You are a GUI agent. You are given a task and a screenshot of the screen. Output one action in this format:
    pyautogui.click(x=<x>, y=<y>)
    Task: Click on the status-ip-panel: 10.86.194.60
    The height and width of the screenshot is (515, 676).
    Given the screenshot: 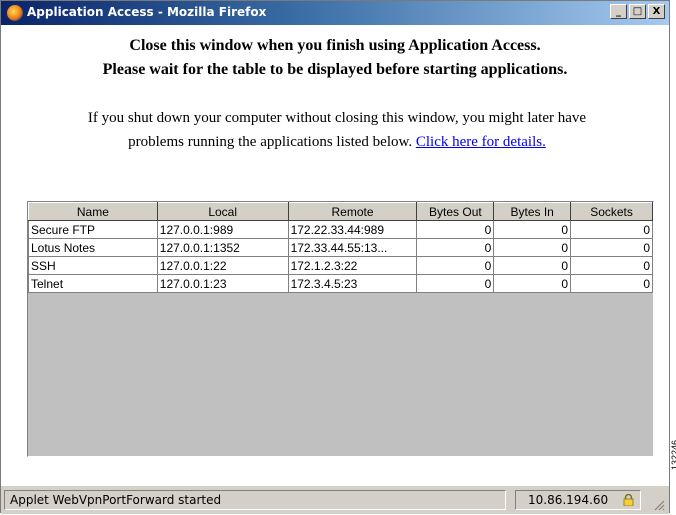 What is the action you would take?
    pyautogui.click(x=578, y=500)
    